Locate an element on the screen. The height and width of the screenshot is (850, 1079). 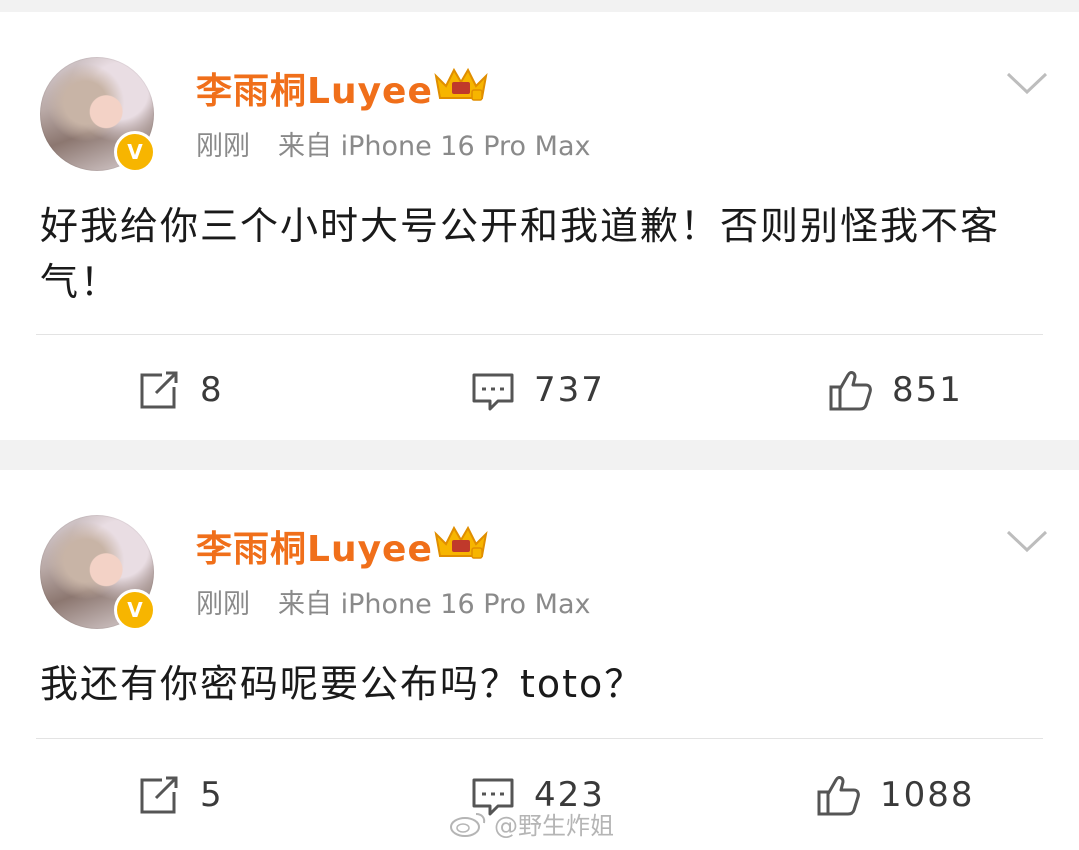
comment-count: 737 is located at coordinates (569, 390).